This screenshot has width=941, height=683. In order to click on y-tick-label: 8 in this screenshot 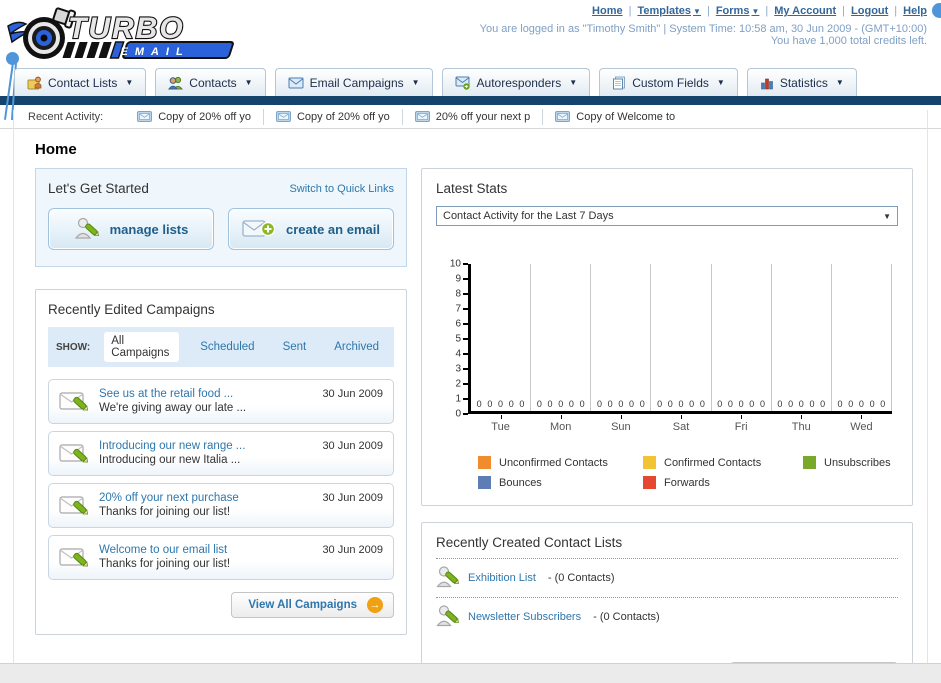, I will do `click(458, 294)`.